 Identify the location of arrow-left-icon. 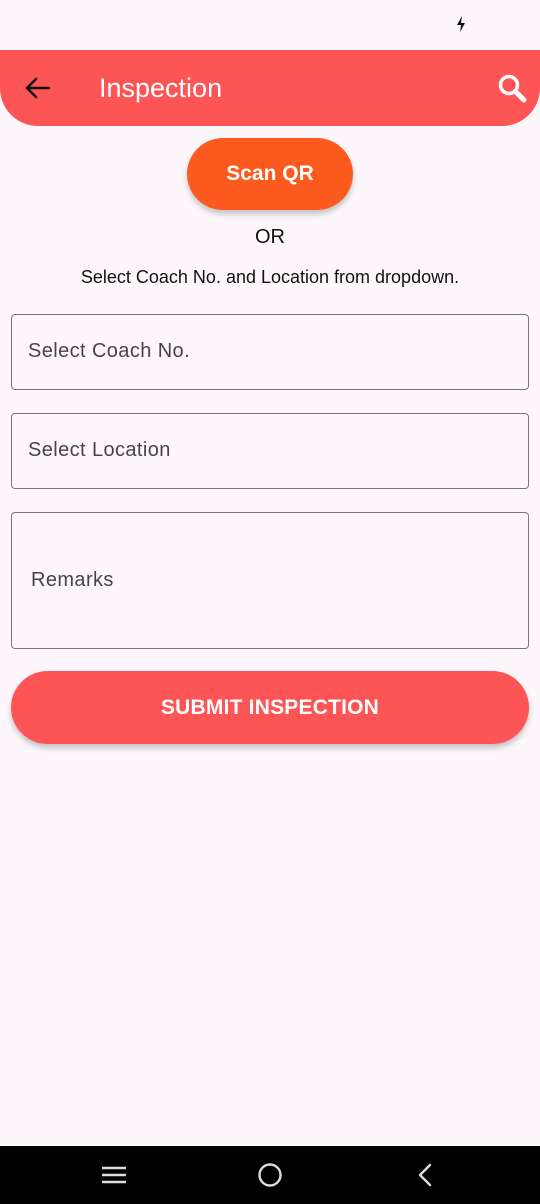
(38, 88).